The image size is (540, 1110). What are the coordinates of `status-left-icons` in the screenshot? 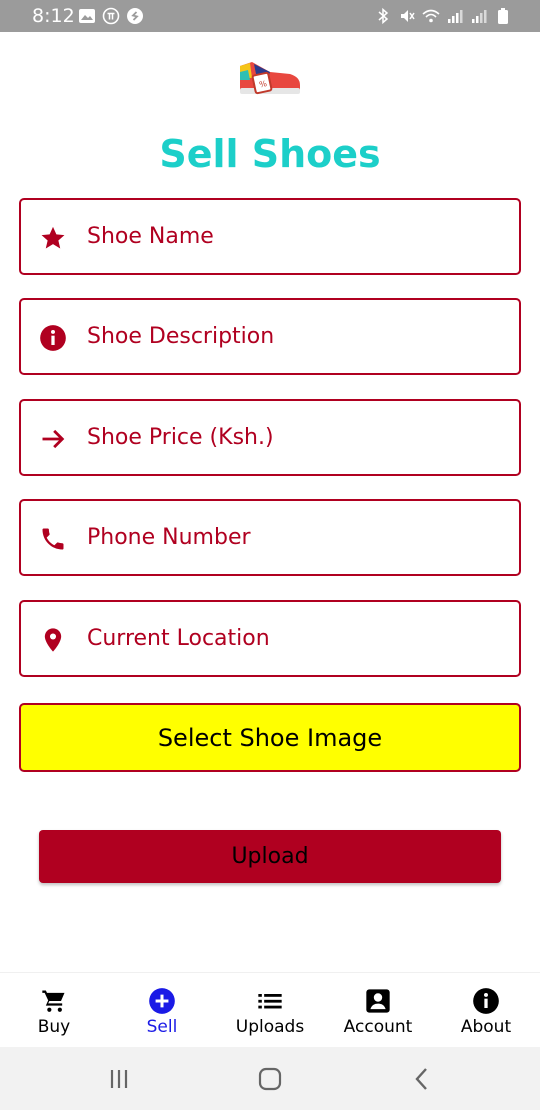 It's located at (111, 16).